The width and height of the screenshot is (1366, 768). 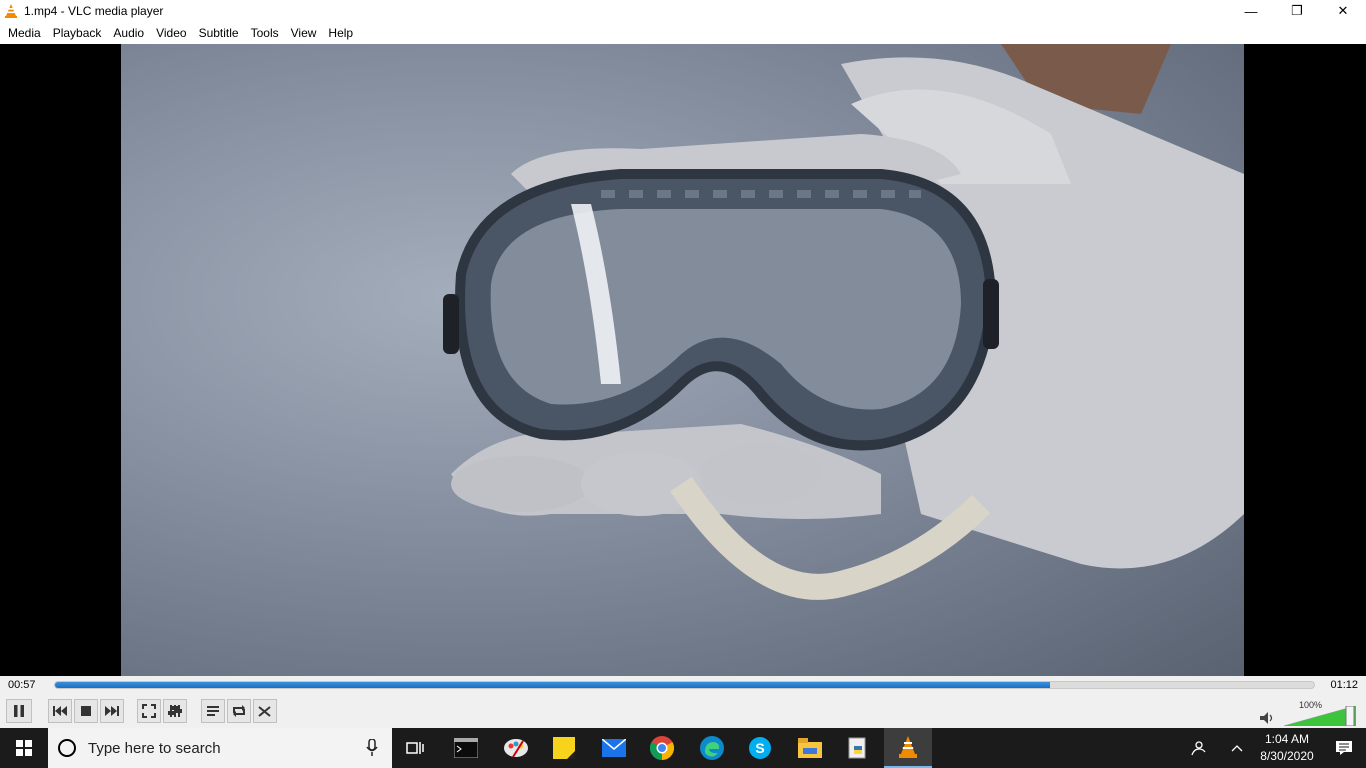 I want to click on microphone-icon, so click(x=372, y=748).